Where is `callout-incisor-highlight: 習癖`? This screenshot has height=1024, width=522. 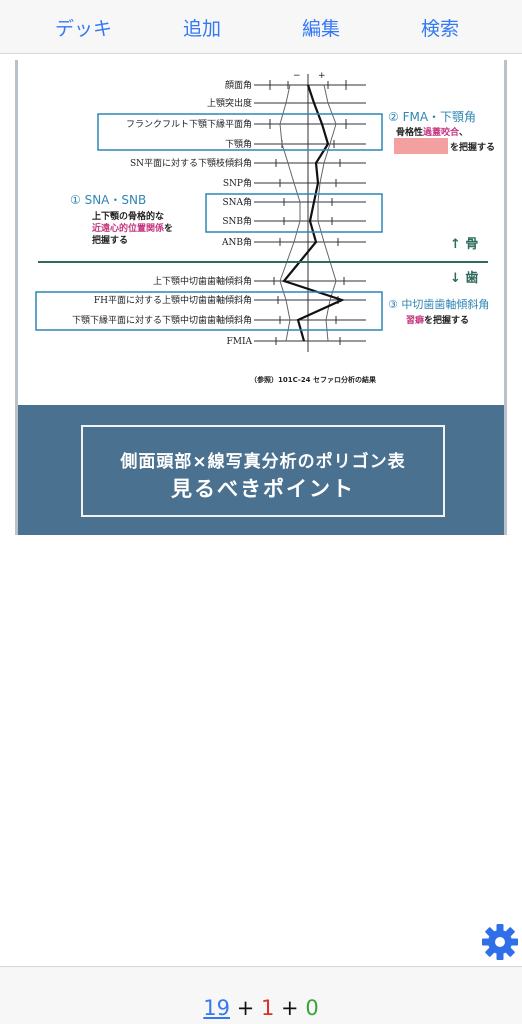 callout-incisor-highlight: 習癖 is located at coordinates (415, 320).